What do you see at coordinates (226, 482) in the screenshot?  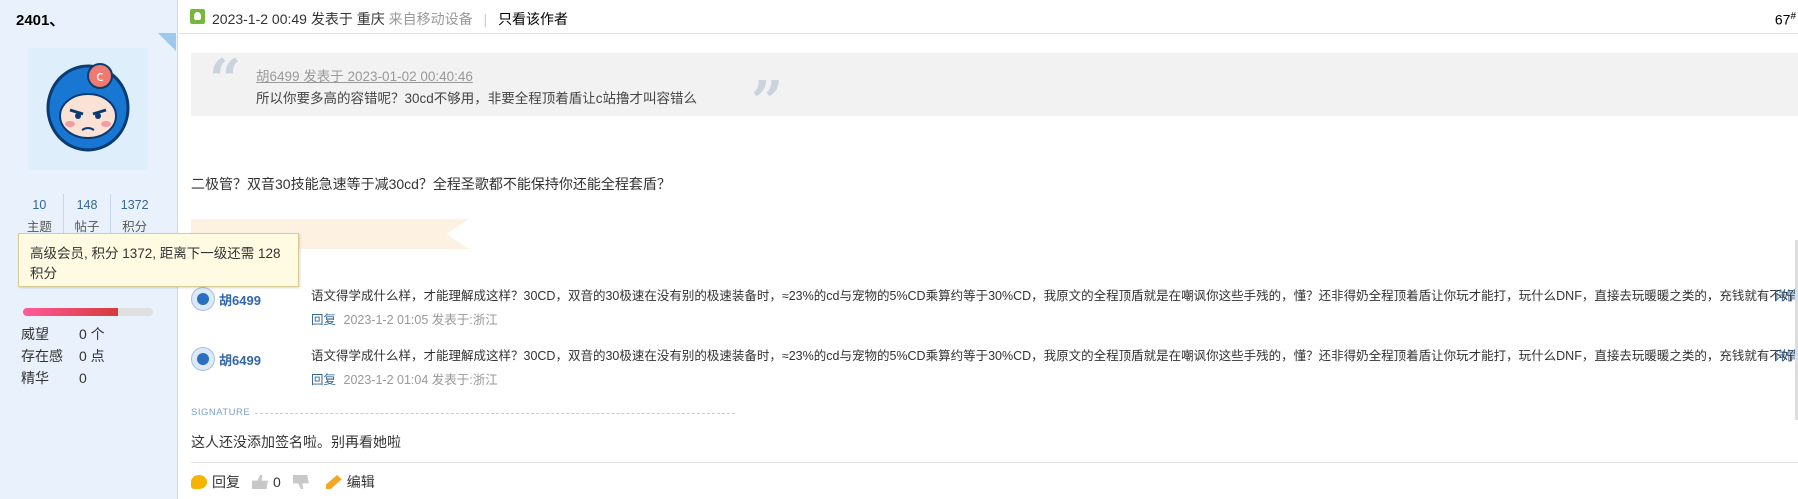 I see `reply-post-label: 回复` at bounding box center [226, 482].